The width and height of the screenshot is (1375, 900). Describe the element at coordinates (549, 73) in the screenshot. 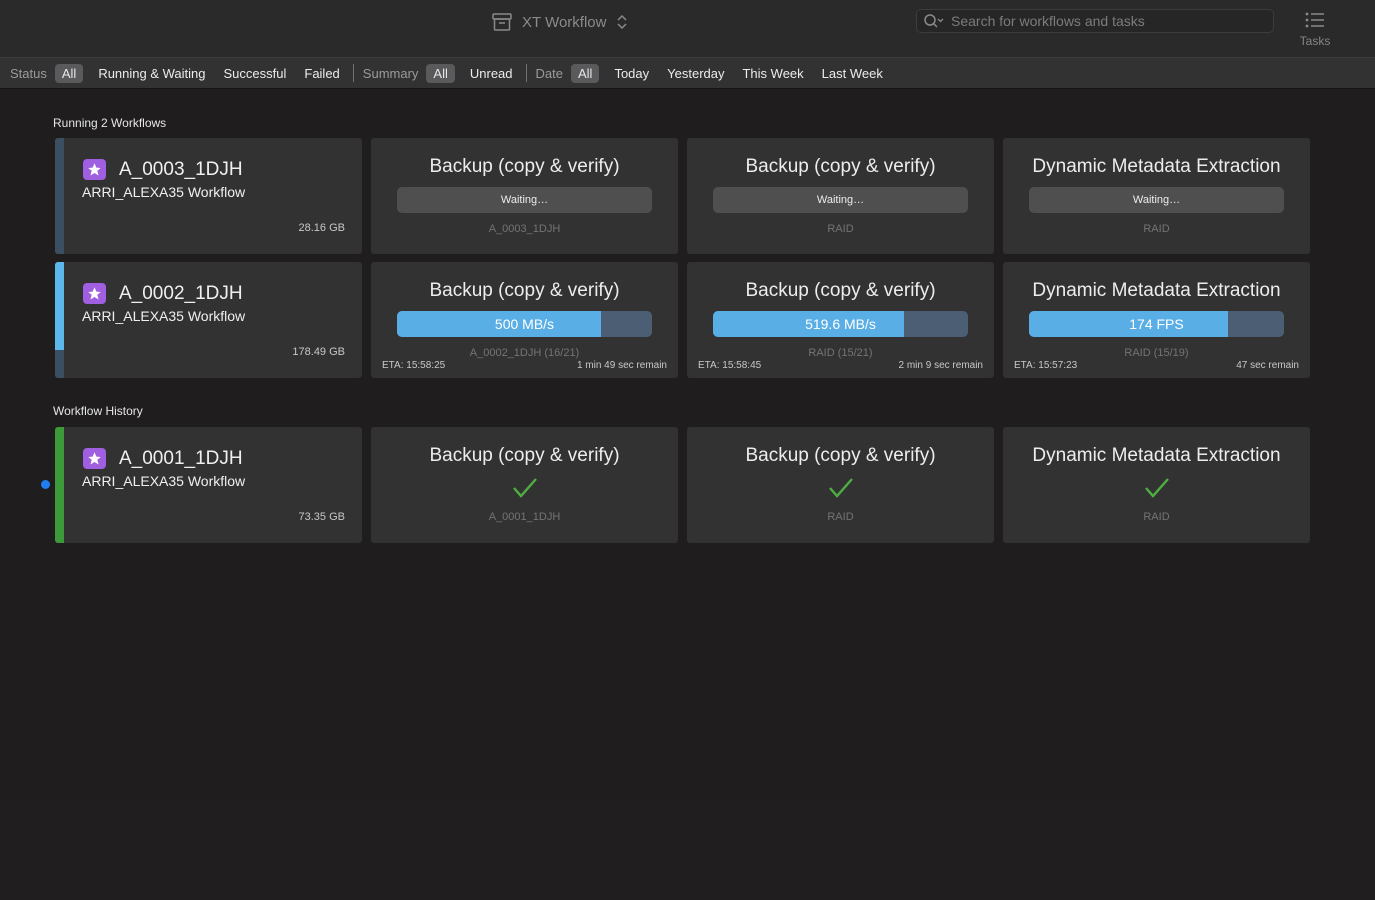

I see `date-filter-label: Date` at that location.